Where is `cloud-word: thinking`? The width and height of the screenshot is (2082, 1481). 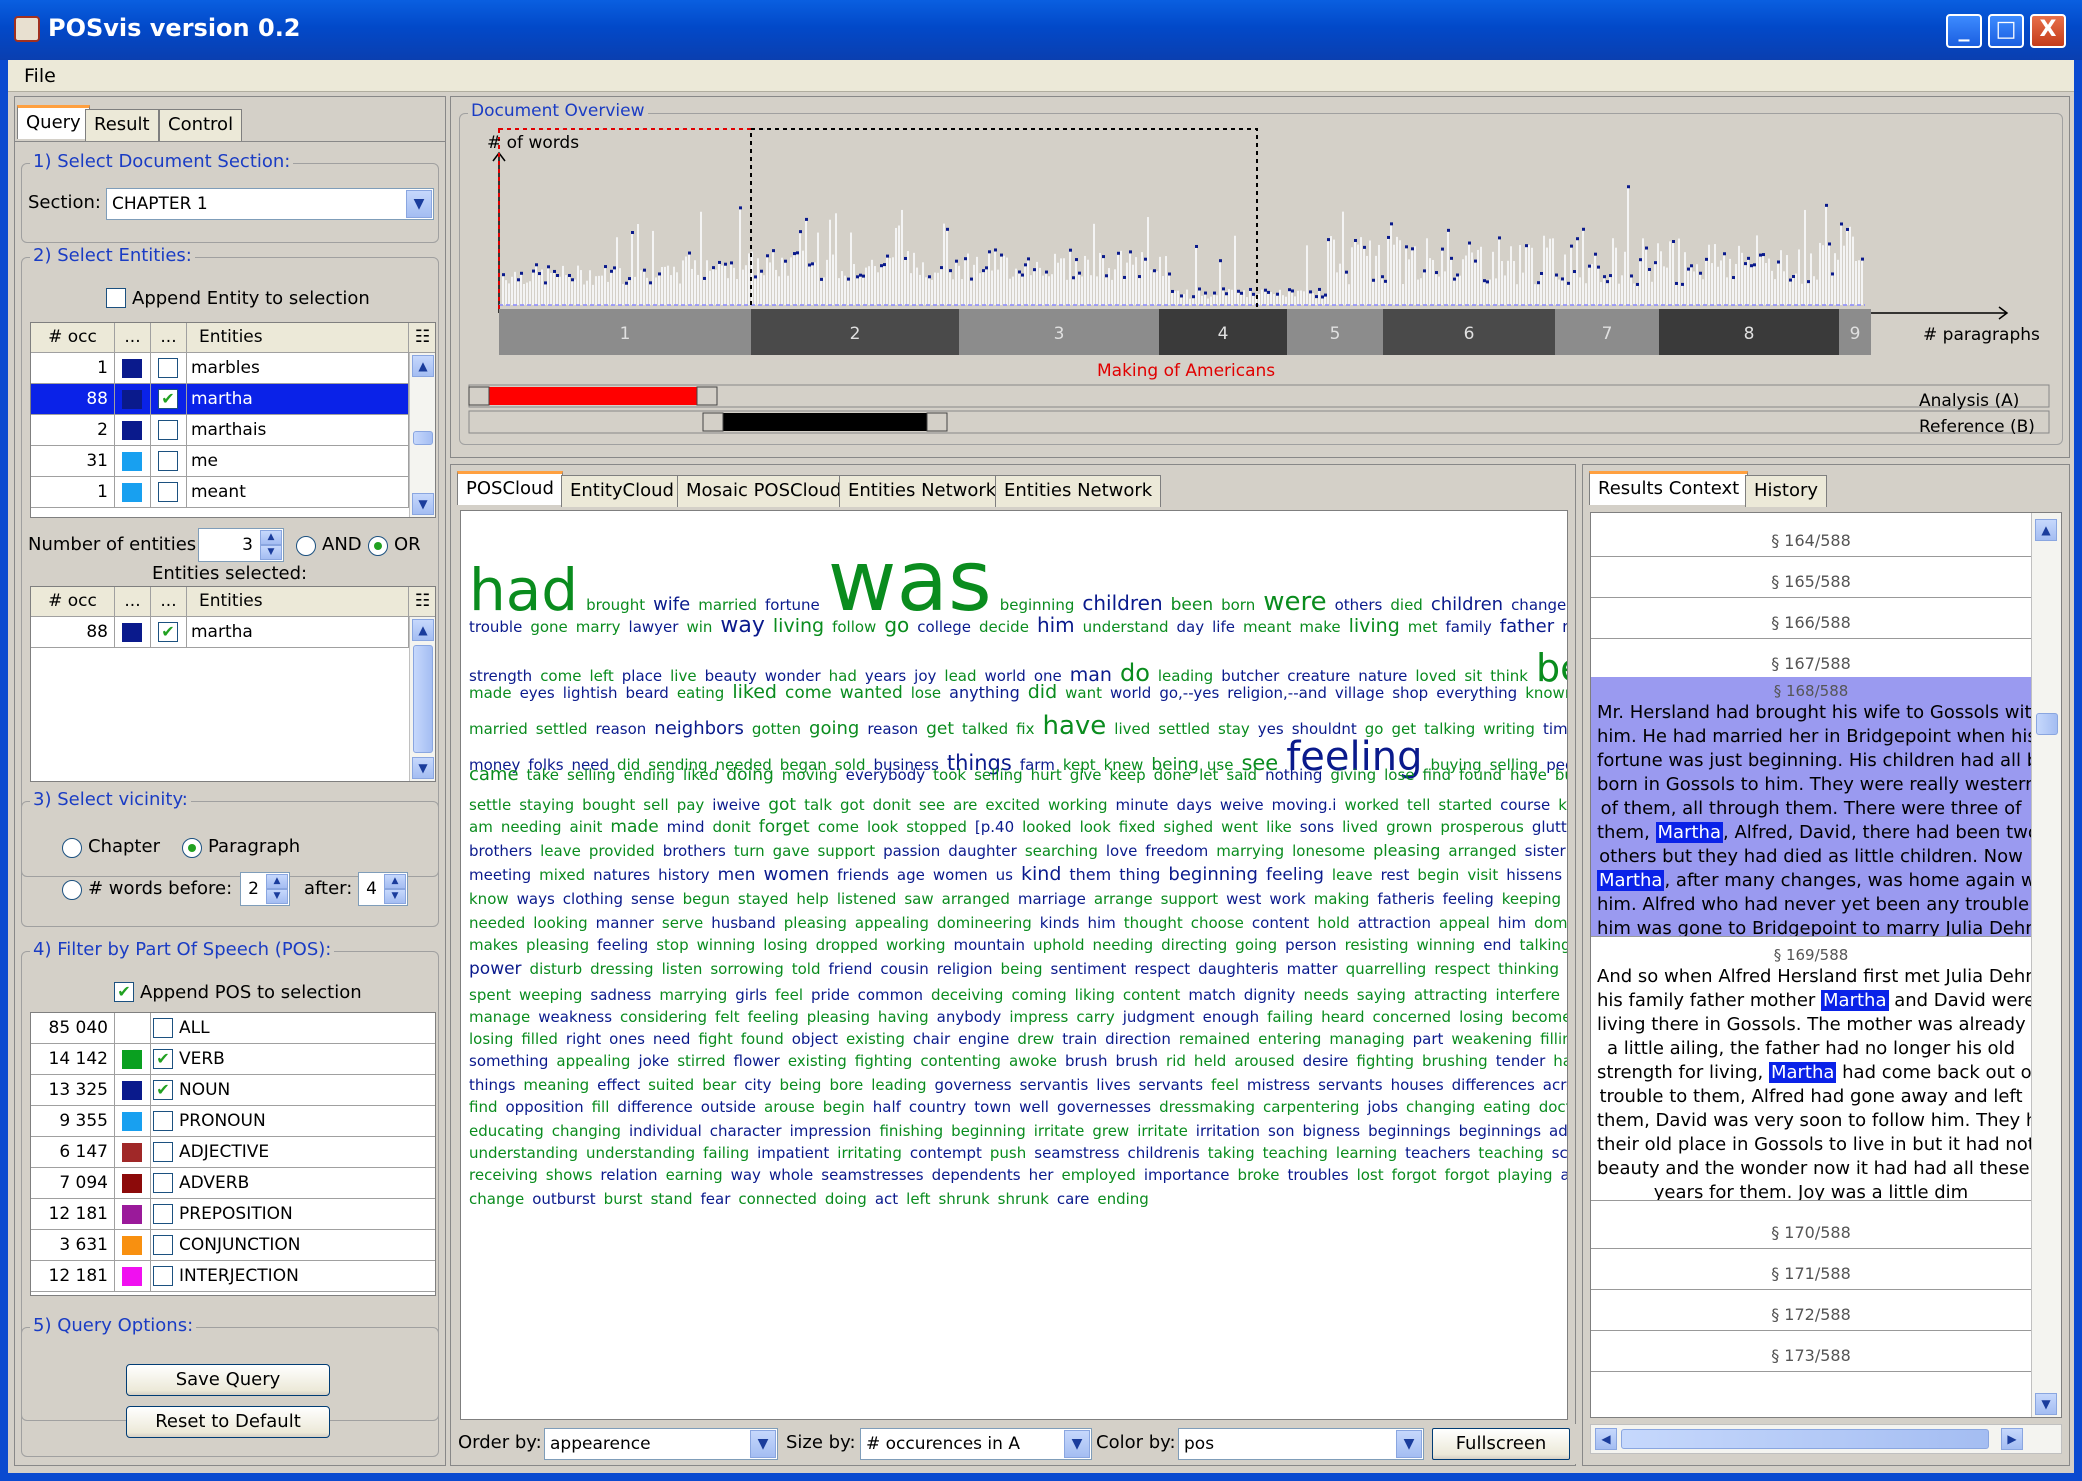
cloud-word: thinking is located at coordinates (1528, 969).